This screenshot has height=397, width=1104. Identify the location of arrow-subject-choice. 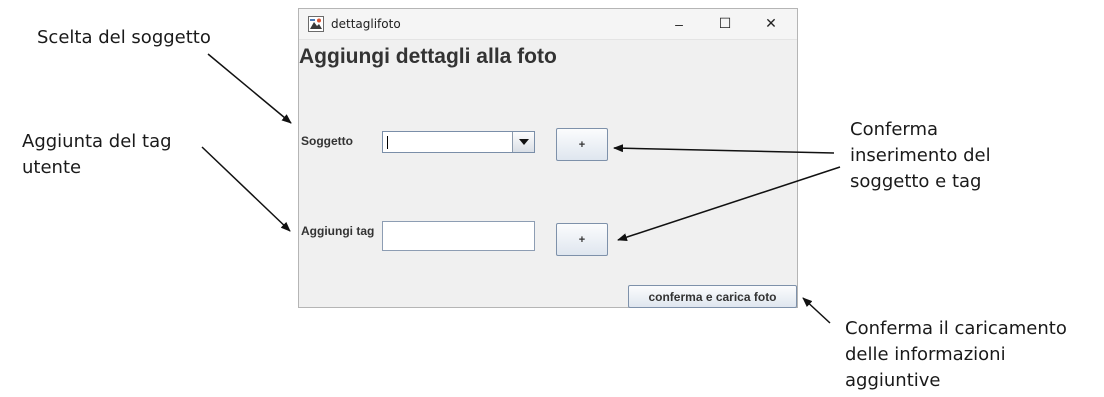
(249, 88).